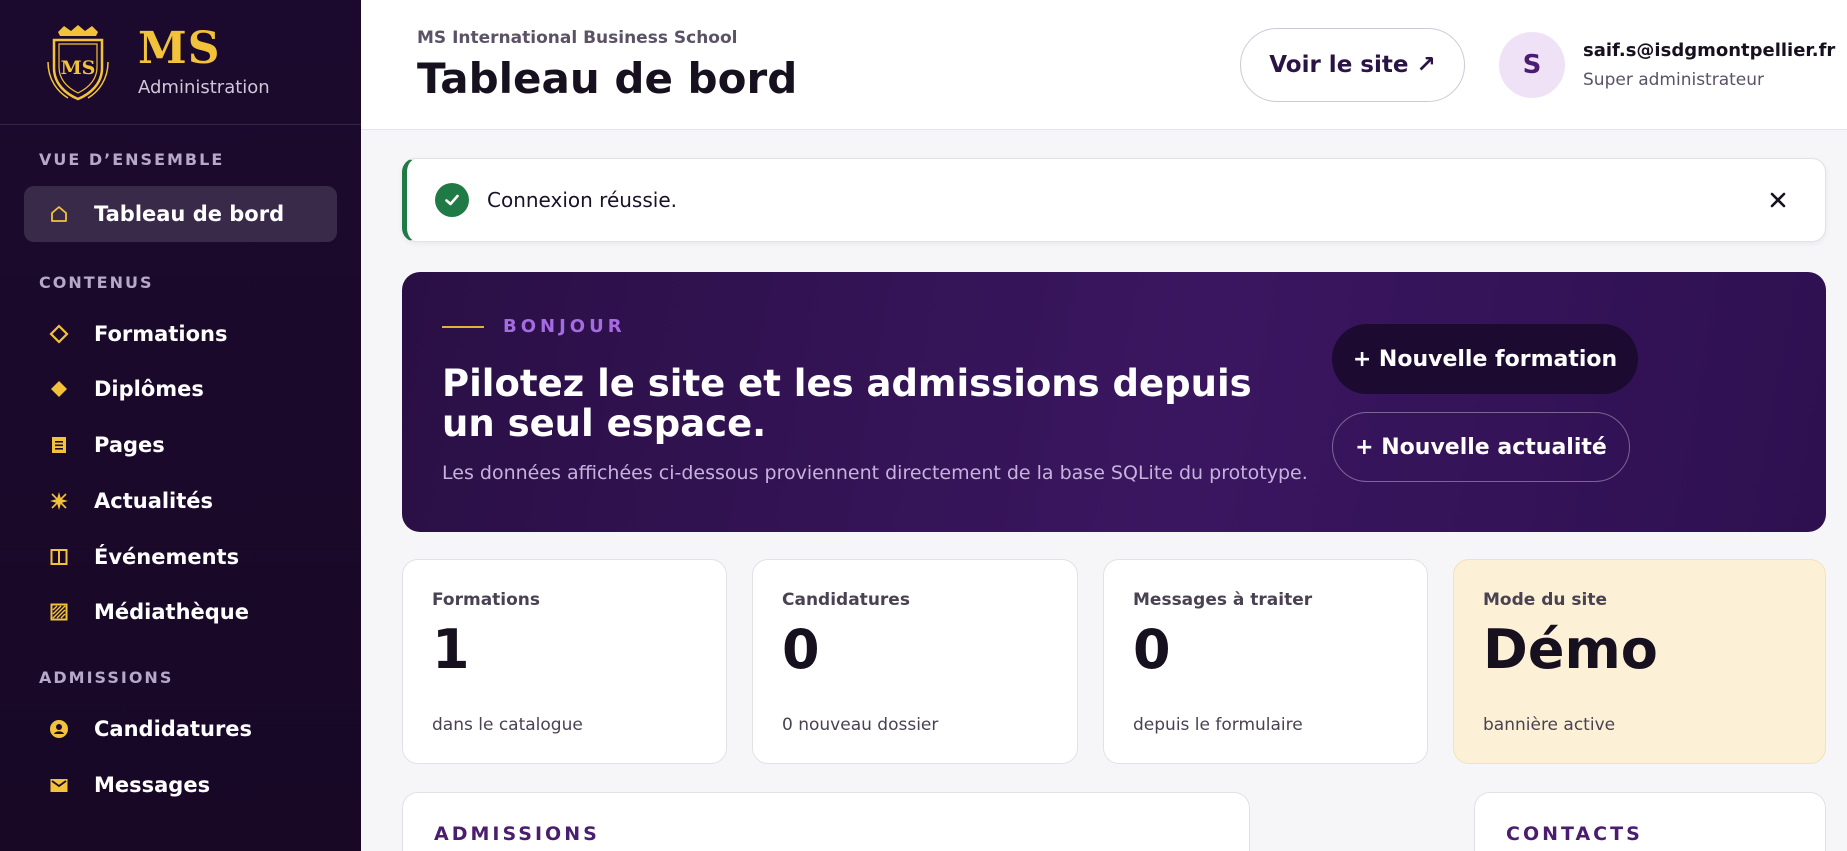 The image size is (1847, 851). I want to click on stat-value: Démo, so click(1570, 649).